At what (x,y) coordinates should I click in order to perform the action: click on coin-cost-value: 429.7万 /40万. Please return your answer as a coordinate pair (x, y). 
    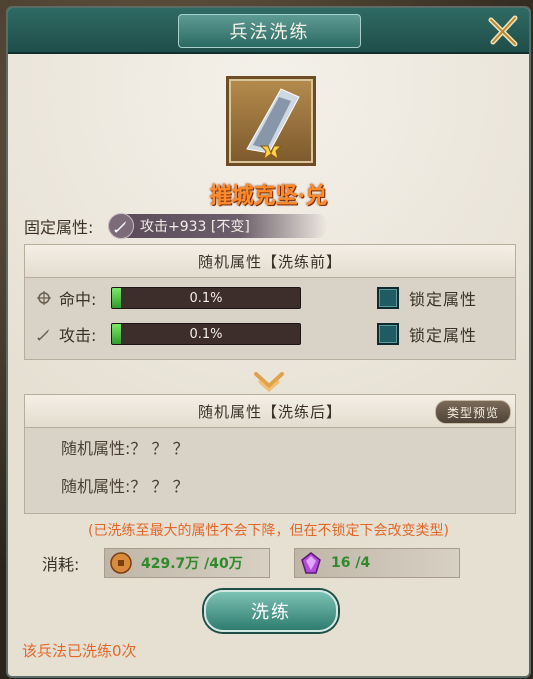
    Looking at the image, I should click on (192, 564).